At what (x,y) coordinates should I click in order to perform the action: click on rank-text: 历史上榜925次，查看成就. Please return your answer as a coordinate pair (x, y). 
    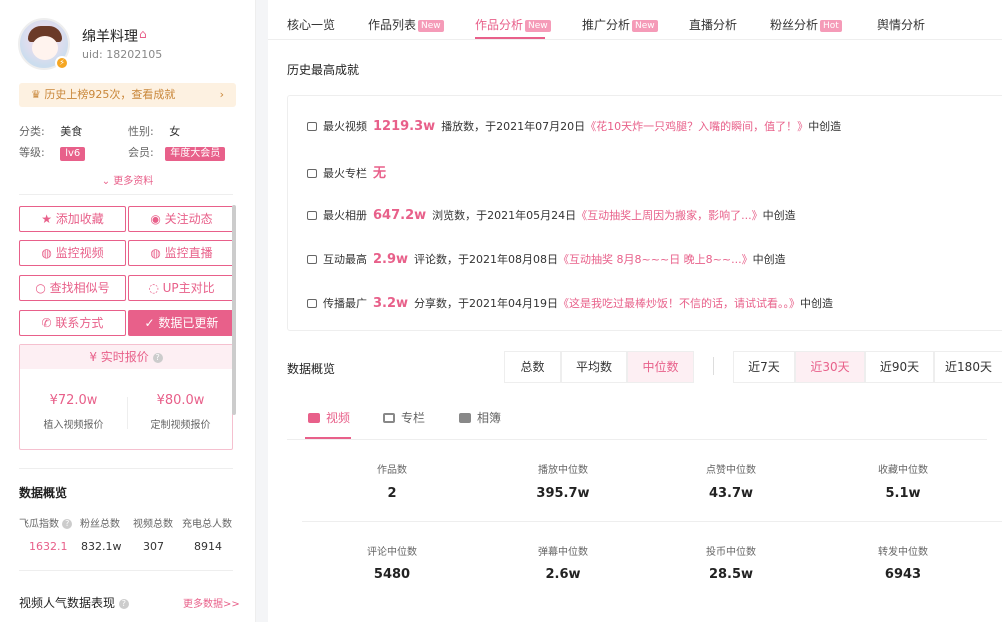
    Looking at the image, I should click on (110, 94).